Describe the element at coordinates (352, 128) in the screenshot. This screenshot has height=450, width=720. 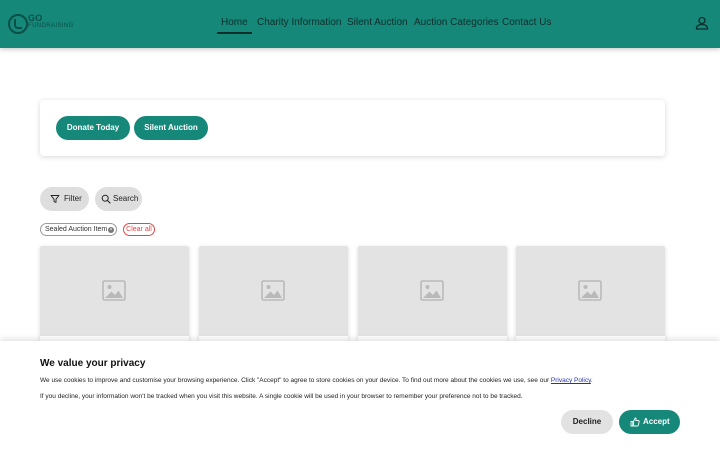
I see `call-to-action-card: Donate Today Silent Auction` at that location.